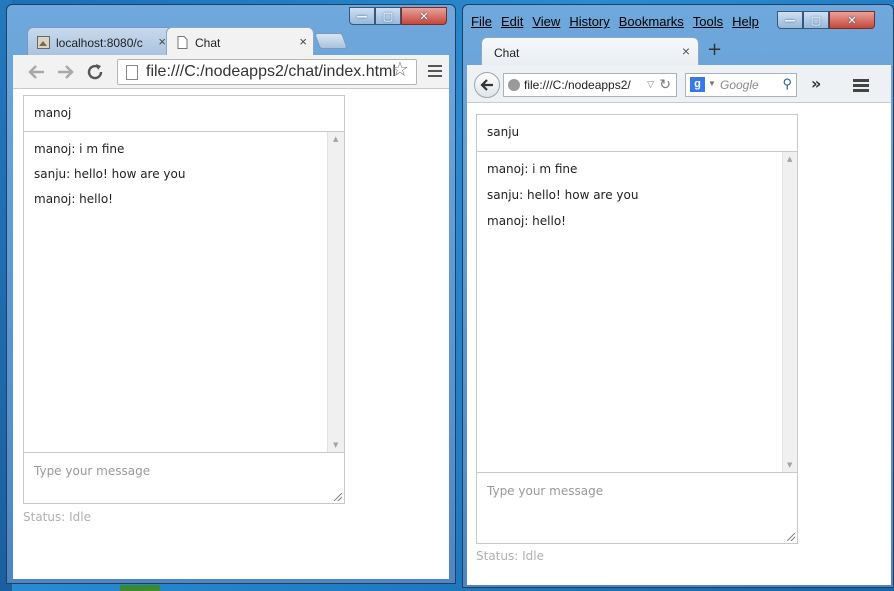 The image size is (894, 591). What do you see at coordinates (512, 21) in the screenshot?
I see `menu-edit: Edit` at bounding box center [512, 21].